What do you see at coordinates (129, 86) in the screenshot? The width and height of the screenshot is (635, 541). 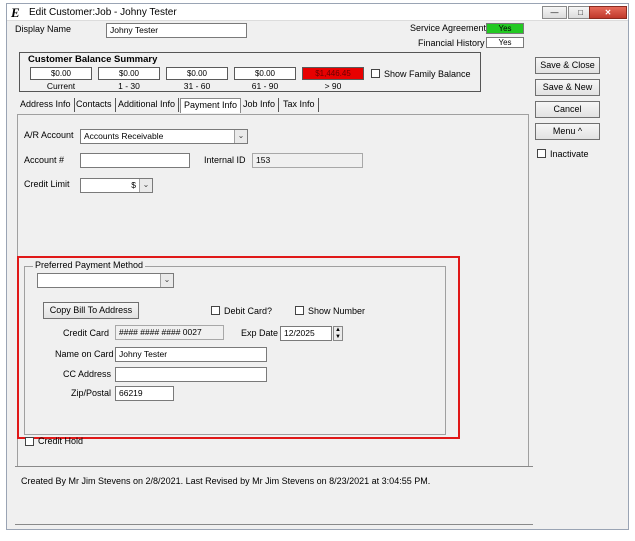 I see `balance-1-30-caption: 1 - 30` at bounding box center [129, 86].